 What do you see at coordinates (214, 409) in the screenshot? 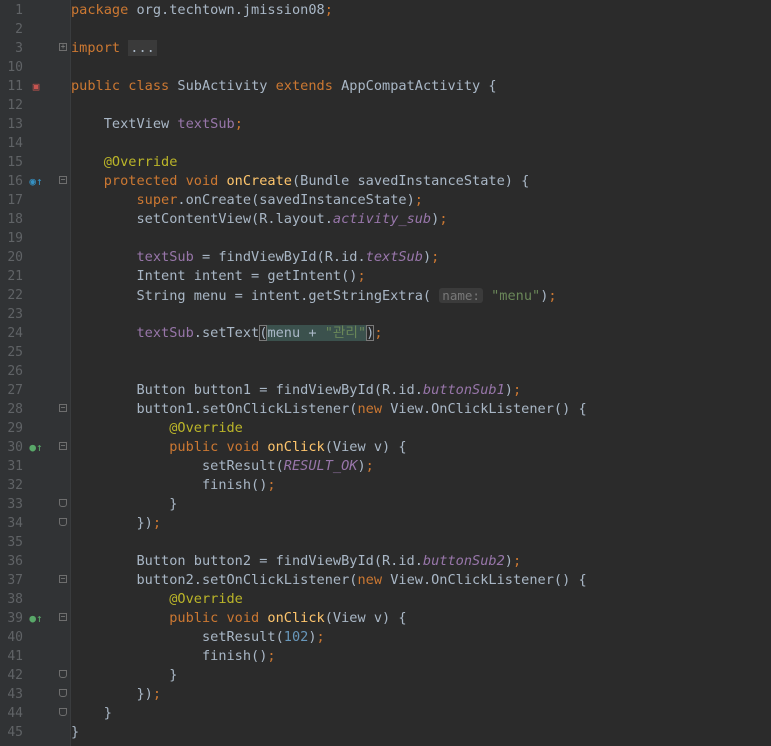
I see `code-token: button1.setOnClickListener(` at bounding box center [214, 409].